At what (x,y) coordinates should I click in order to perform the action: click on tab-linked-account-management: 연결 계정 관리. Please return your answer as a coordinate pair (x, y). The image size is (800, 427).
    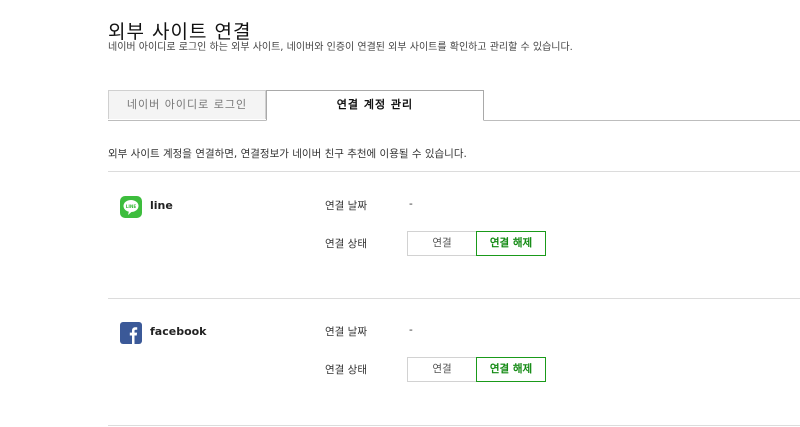
    Looking at the image, I should click on (375, 105).